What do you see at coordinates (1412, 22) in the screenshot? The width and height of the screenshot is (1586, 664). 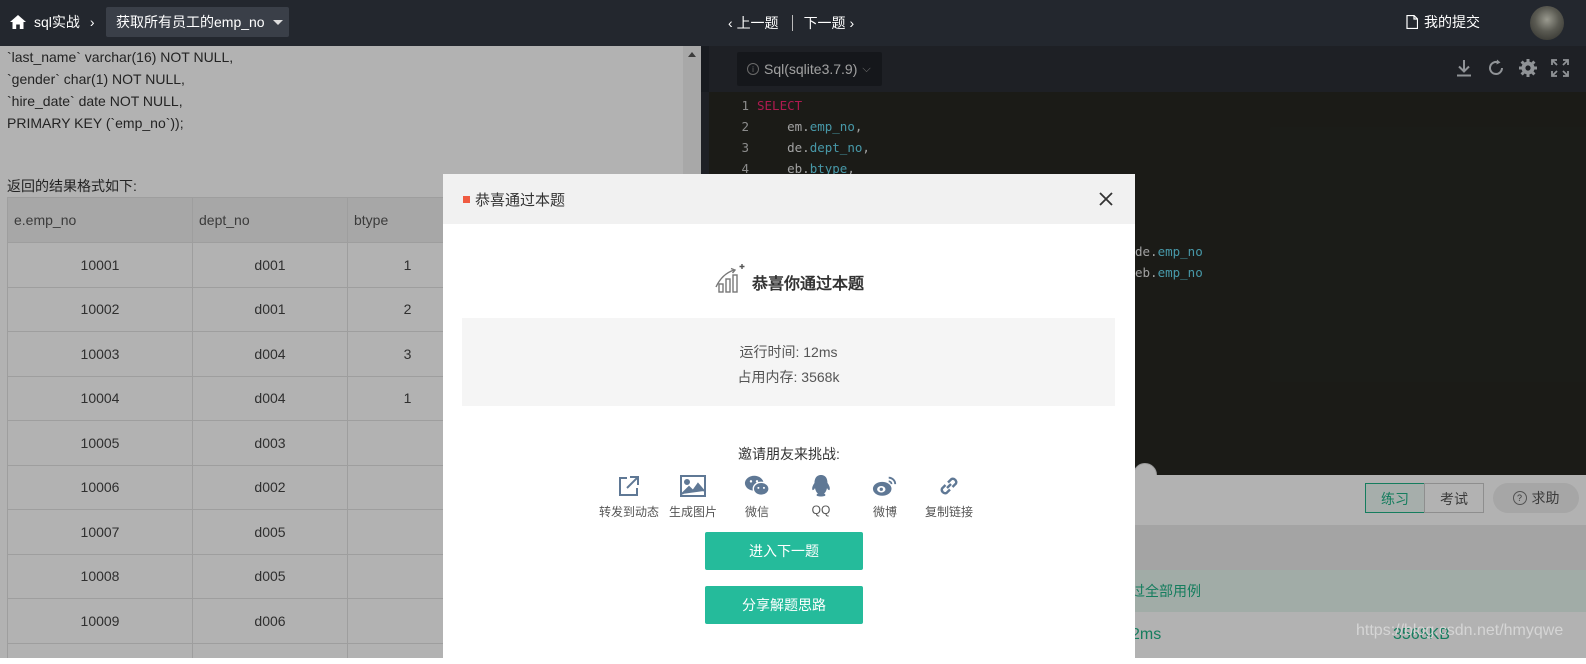 I see `document-icon` at bounding box center [1412, 22].